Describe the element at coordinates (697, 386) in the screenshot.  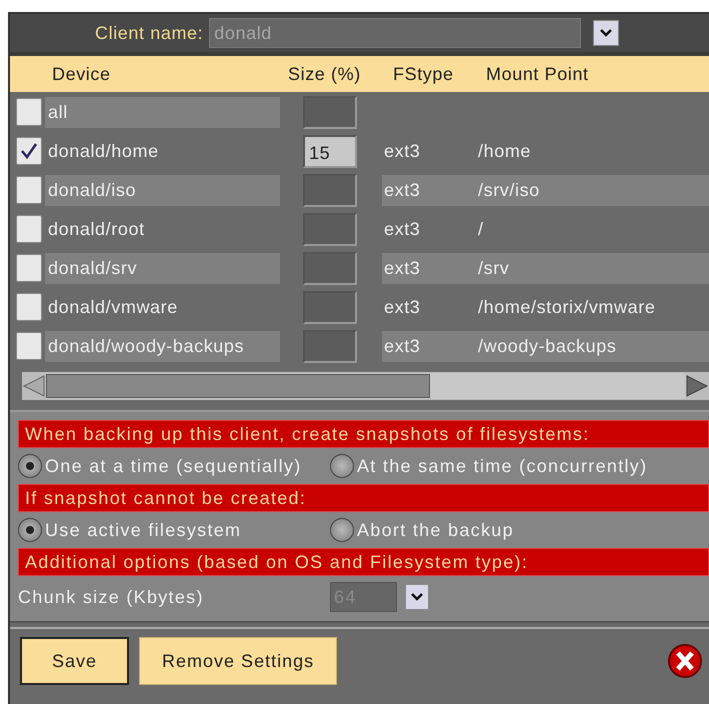
I see `scroll-right-icon` at that location.